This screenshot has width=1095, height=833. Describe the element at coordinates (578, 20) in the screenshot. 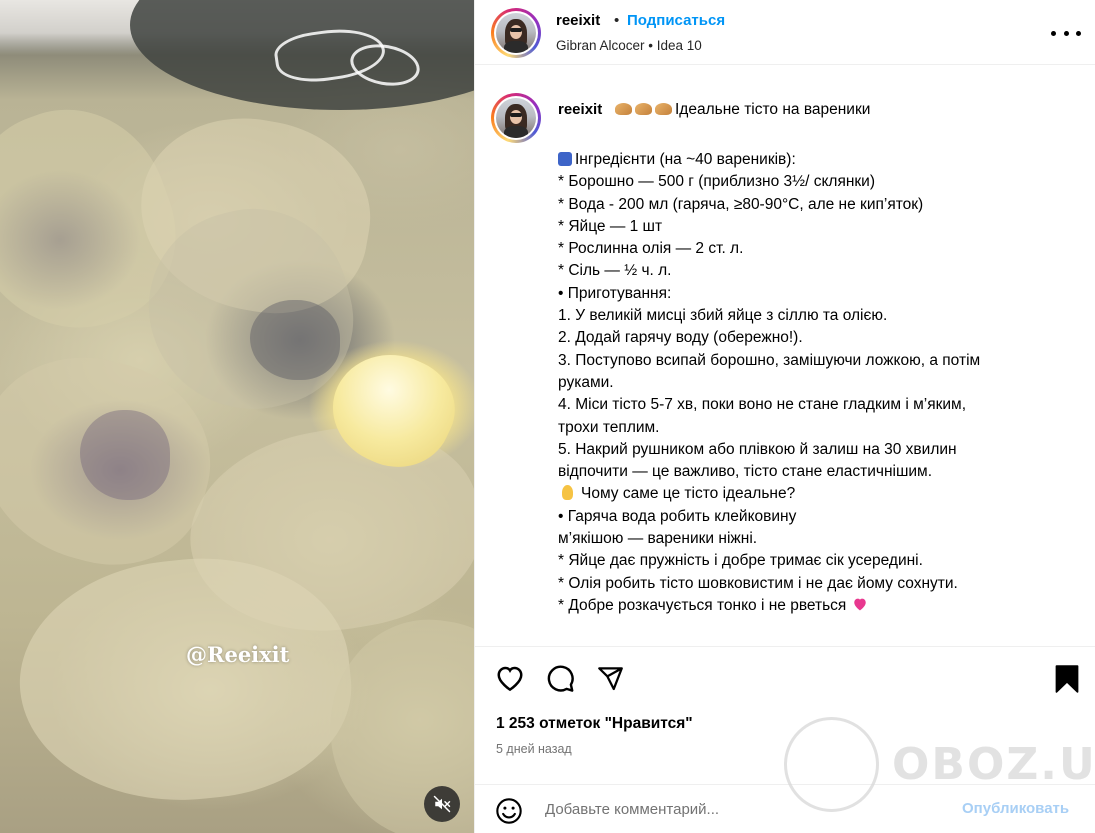

I see `header-username: reeixit` at that location.